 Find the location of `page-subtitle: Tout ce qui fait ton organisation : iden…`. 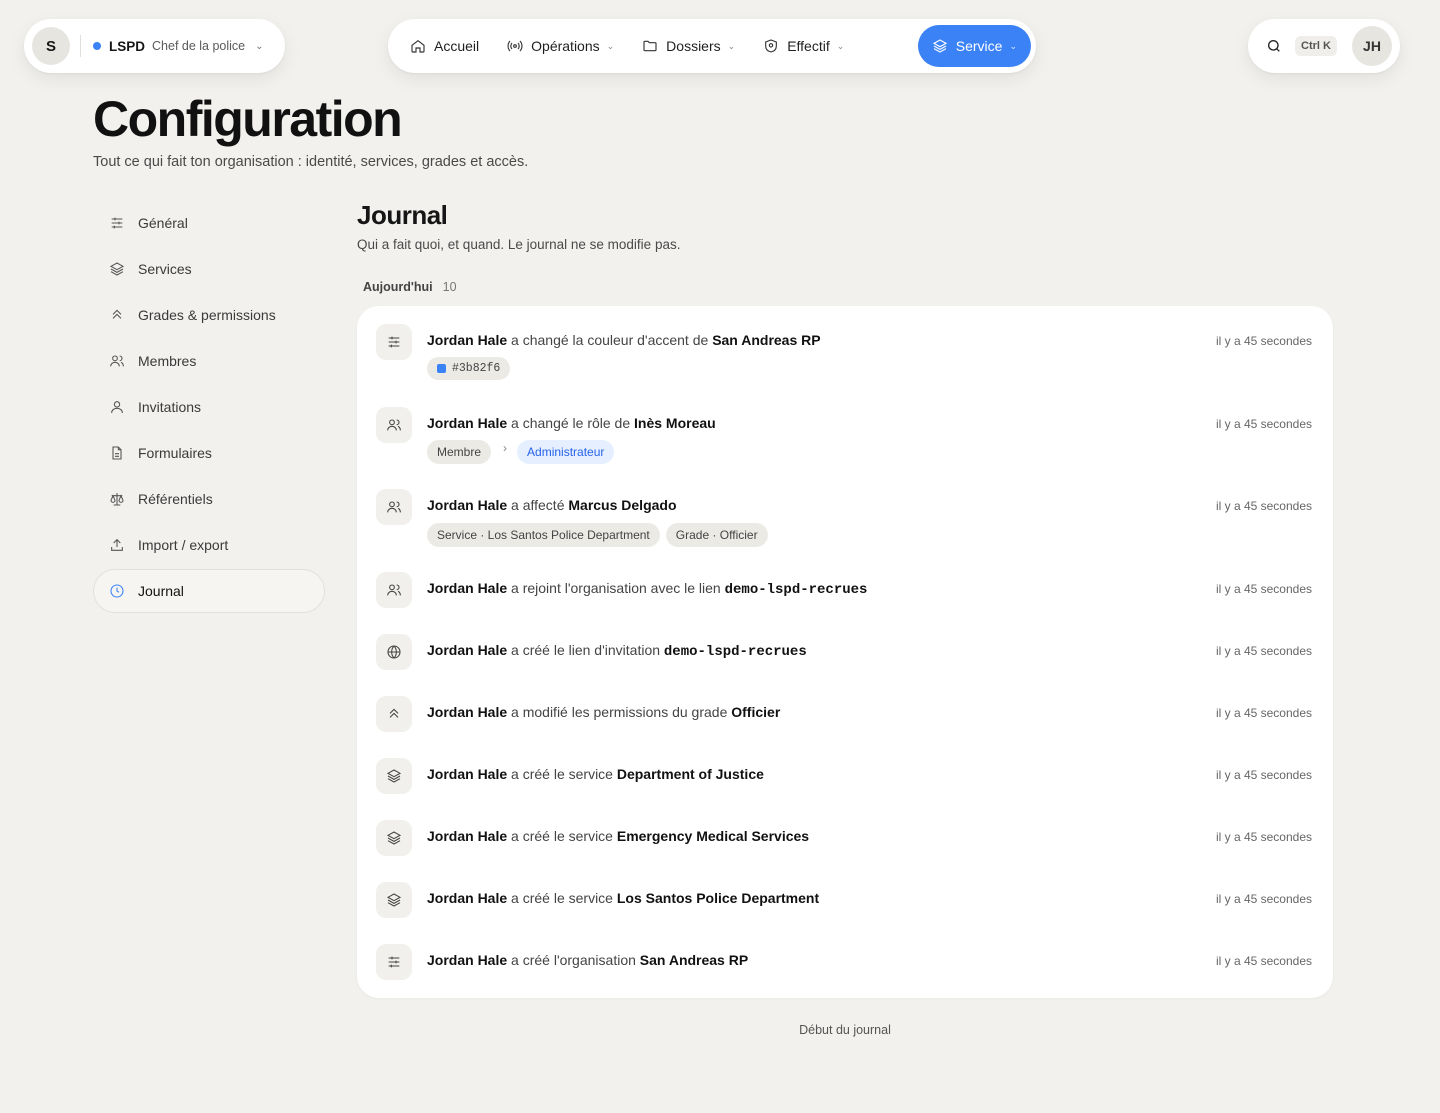

page-subtitle: Tout ce qui fait ton organisation : iden… is located at coordinates (311, 162).